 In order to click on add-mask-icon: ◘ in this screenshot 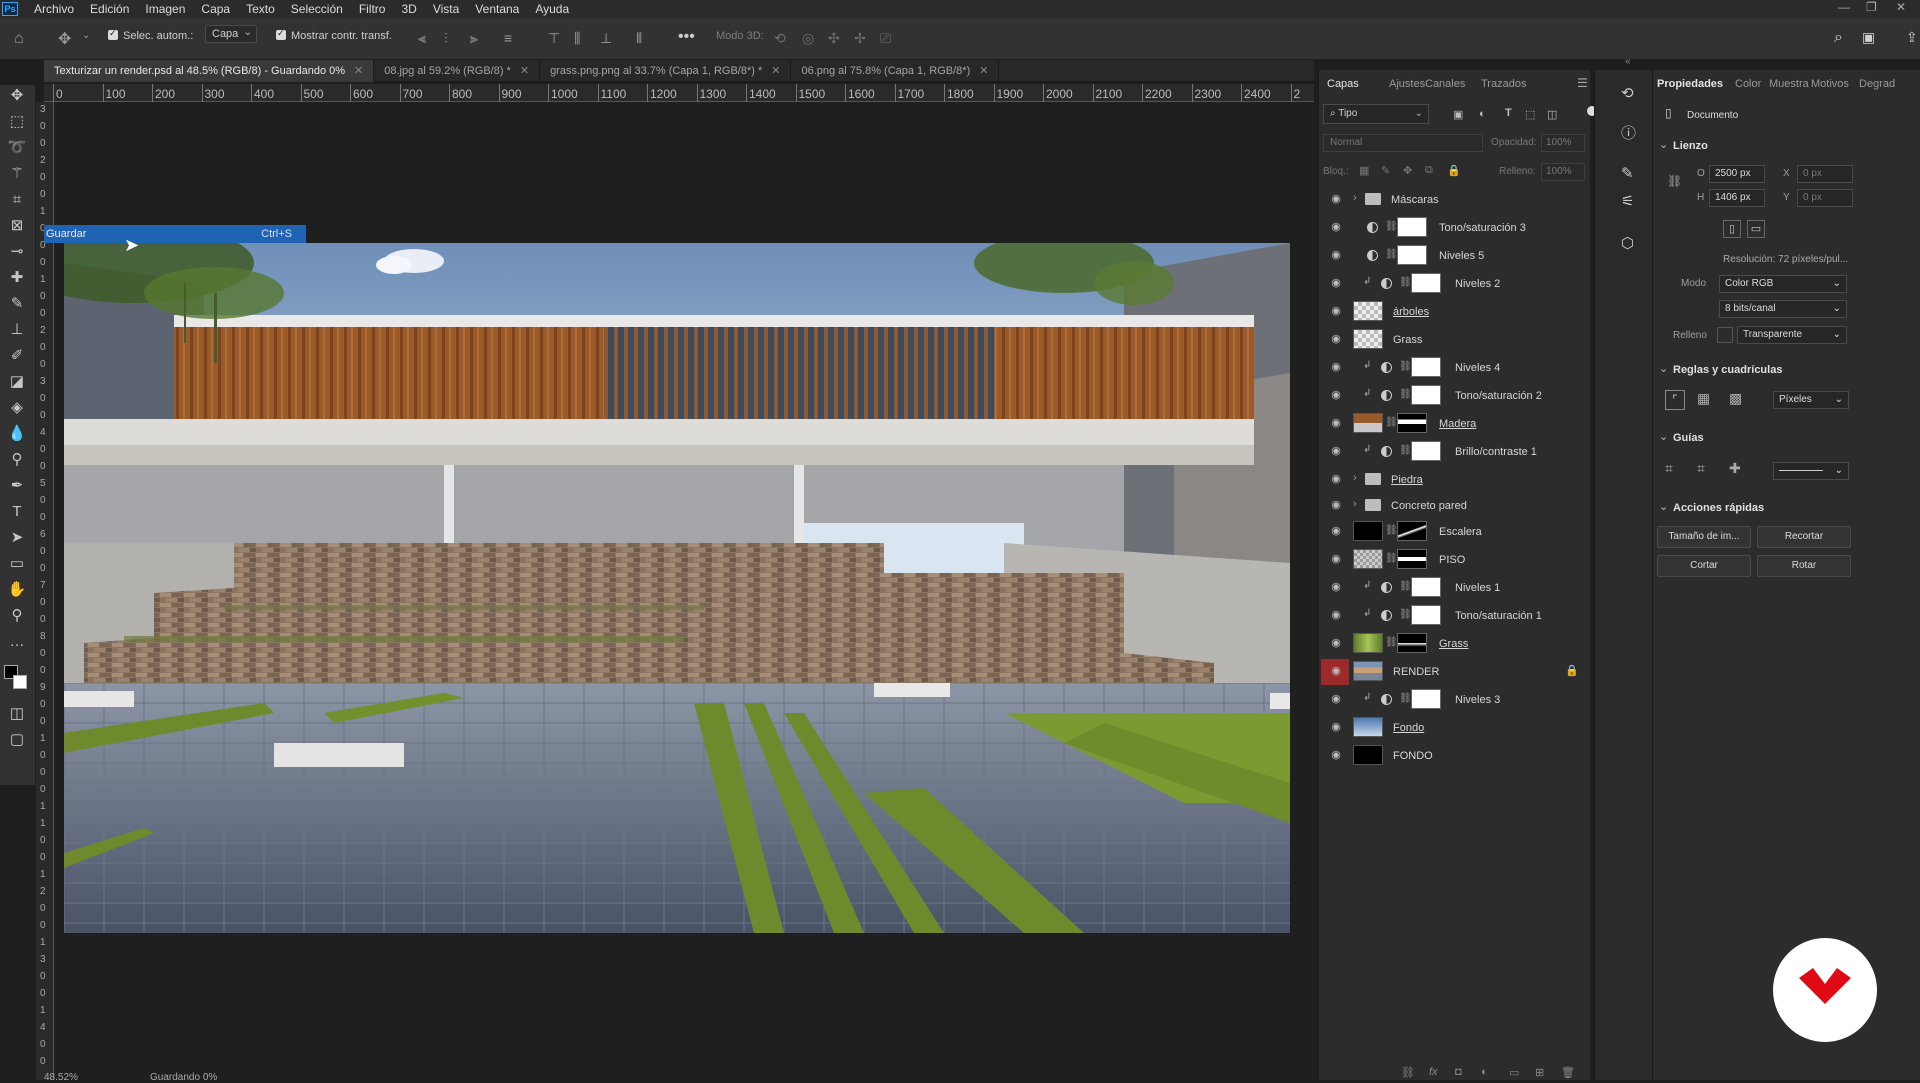, I will do `click(1458, 1072)`.